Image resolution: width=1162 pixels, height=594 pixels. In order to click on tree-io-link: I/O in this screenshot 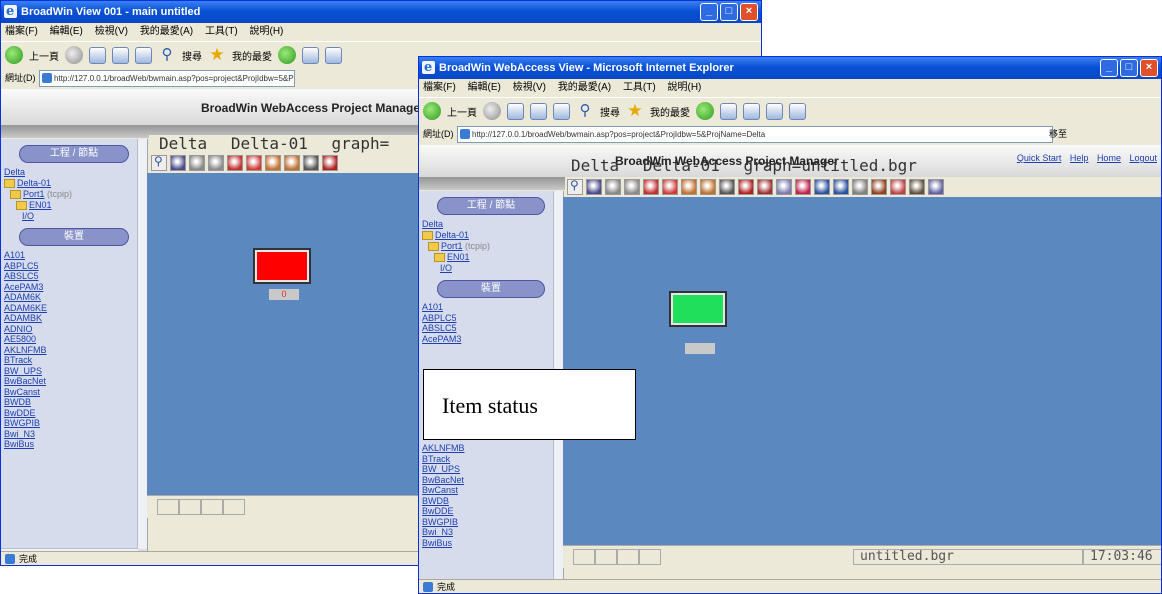, I will do `click(446, 268)`.